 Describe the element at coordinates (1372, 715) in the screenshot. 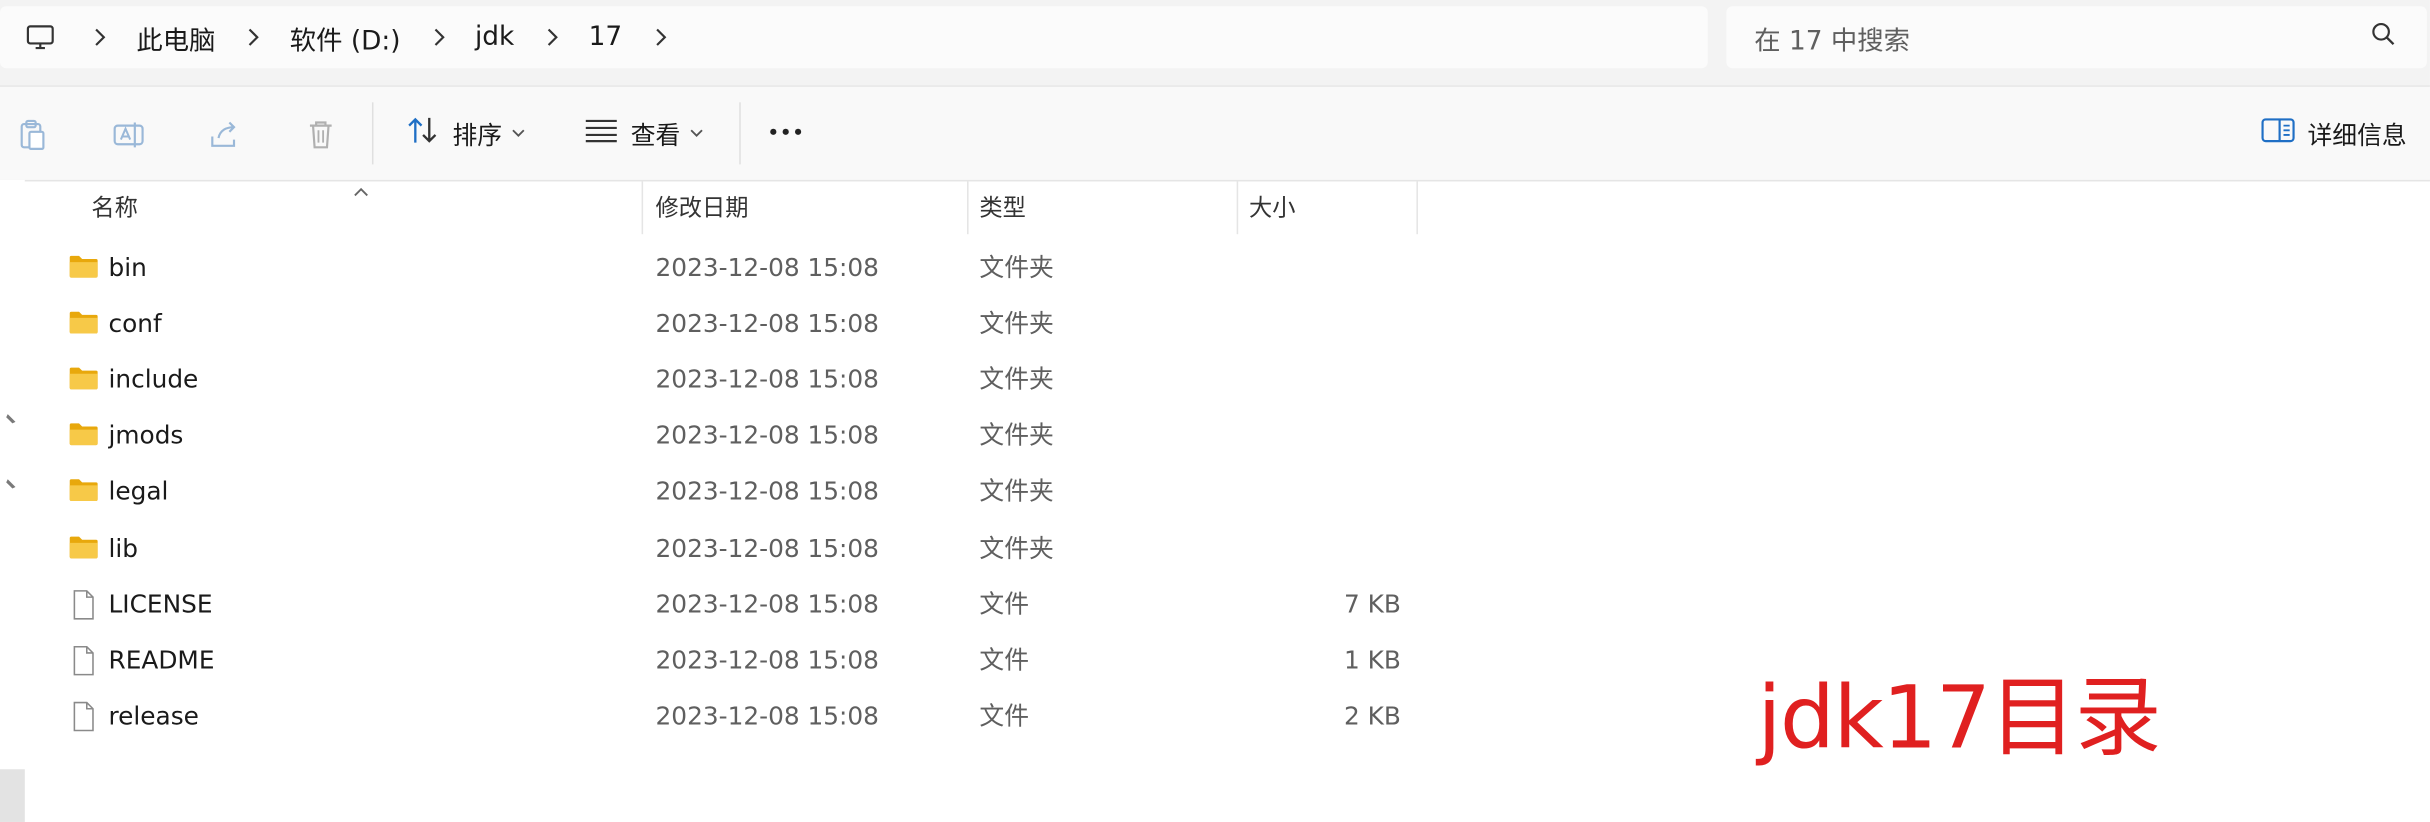

I see `file-size: 2 KB` at that location.